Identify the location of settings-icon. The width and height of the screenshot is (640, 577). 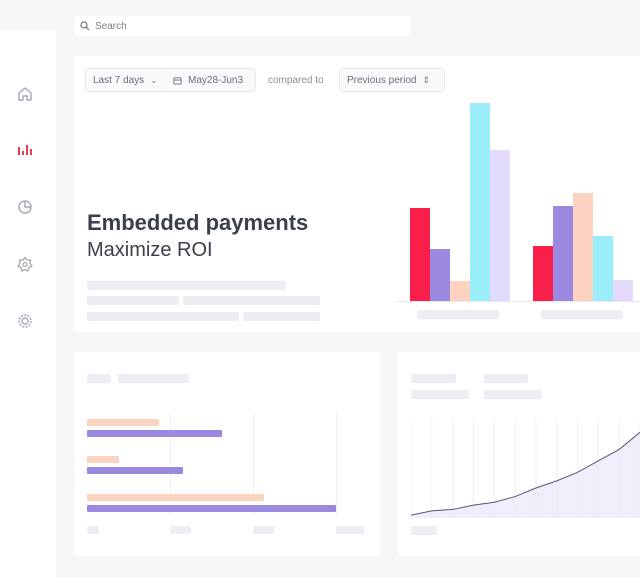
(25, 321).